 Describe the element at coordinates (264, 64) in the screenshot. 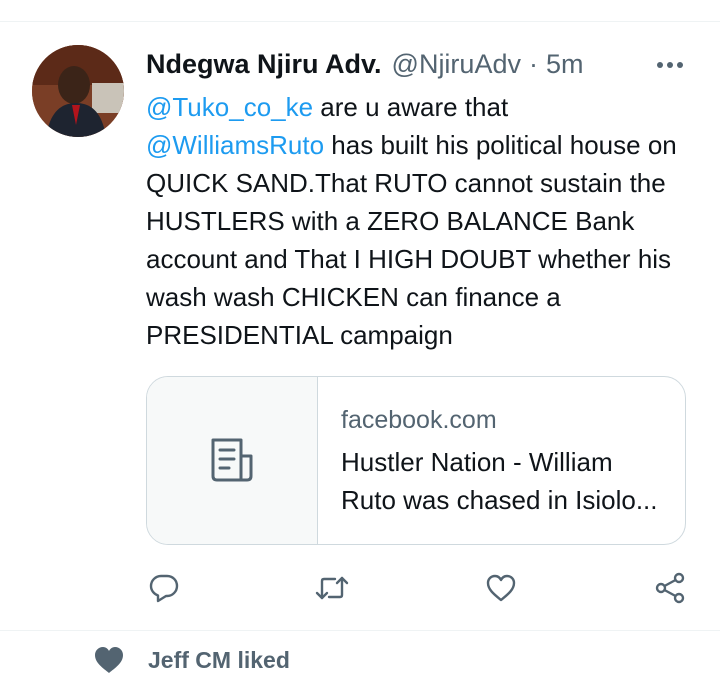

I see `author-name: Ndegwa Njiru Adv.` at that location.